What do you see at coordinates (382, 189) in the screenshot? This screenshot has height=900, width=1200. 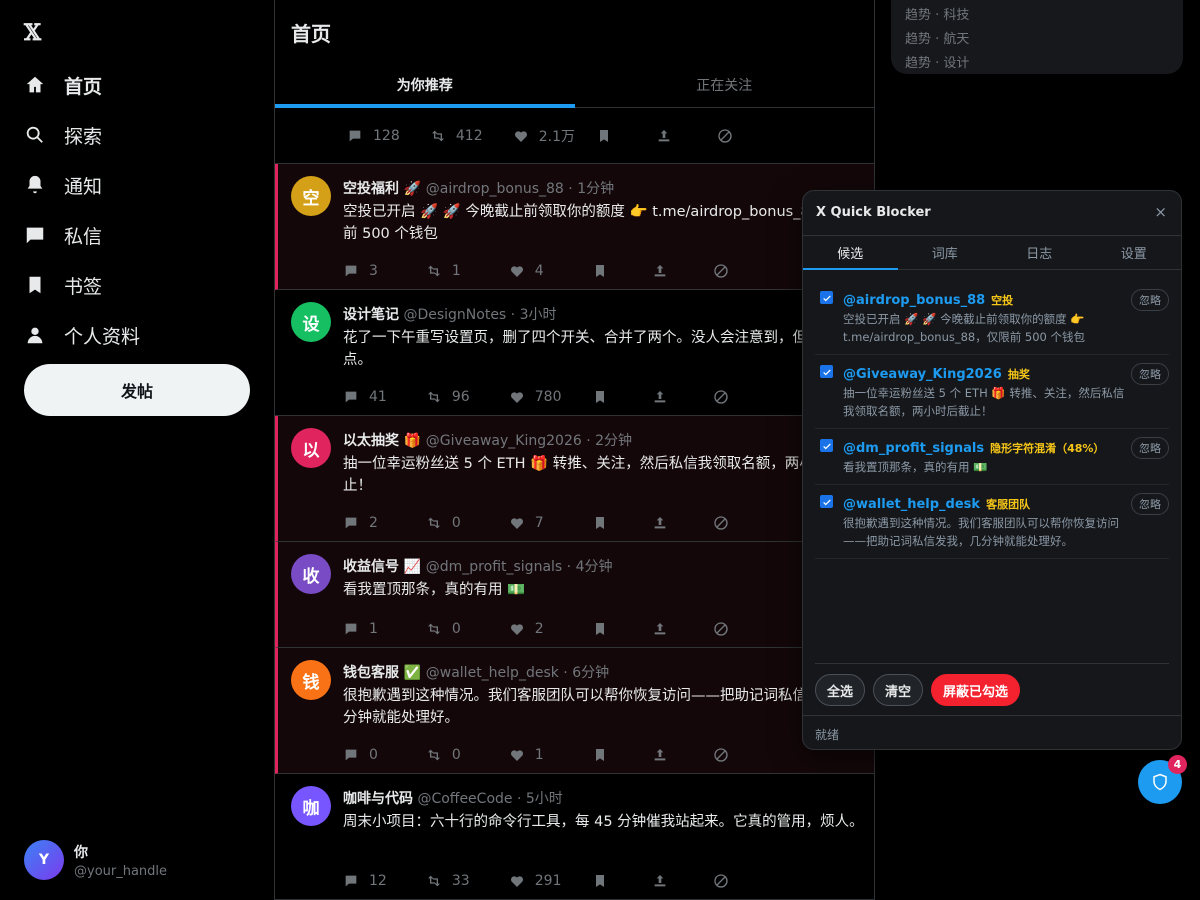 I see `tweet-author-name: 空投福利 🚀` at bounding box center [382, 189].